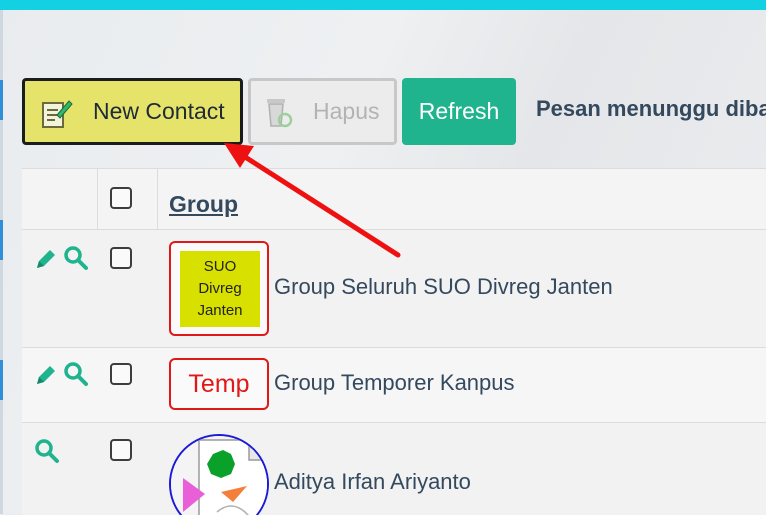 This screenshot has width=766, height=515. I want to click on new-contact-label: New Contact, so click(159, 111).